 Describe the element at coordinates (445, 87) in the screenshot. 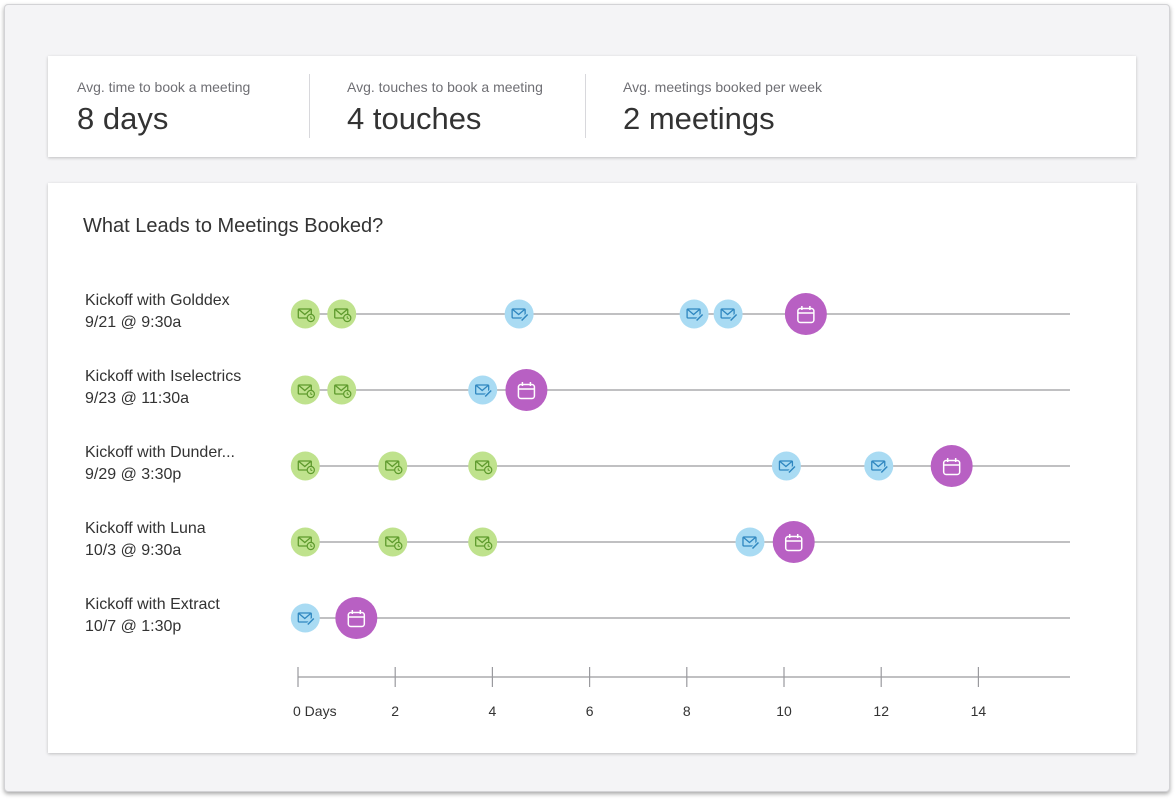

I see `stat-label: Avg. touches to book a meeting` at that location.